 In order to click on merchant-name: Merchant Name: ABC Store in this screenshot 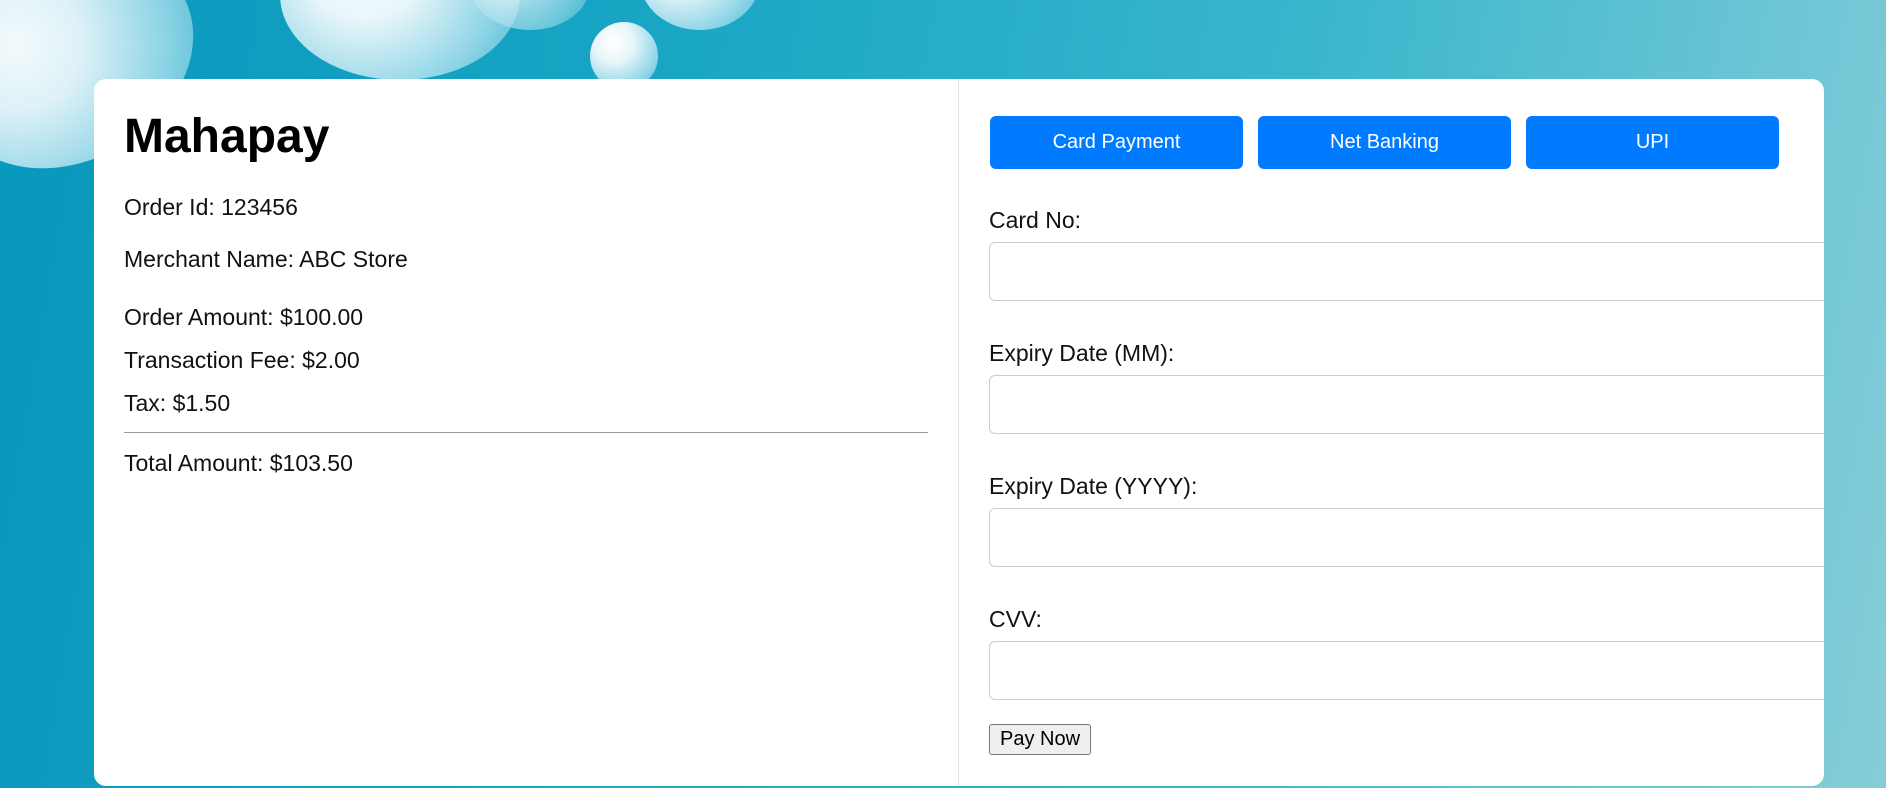, I will do `click(266, 259)`.